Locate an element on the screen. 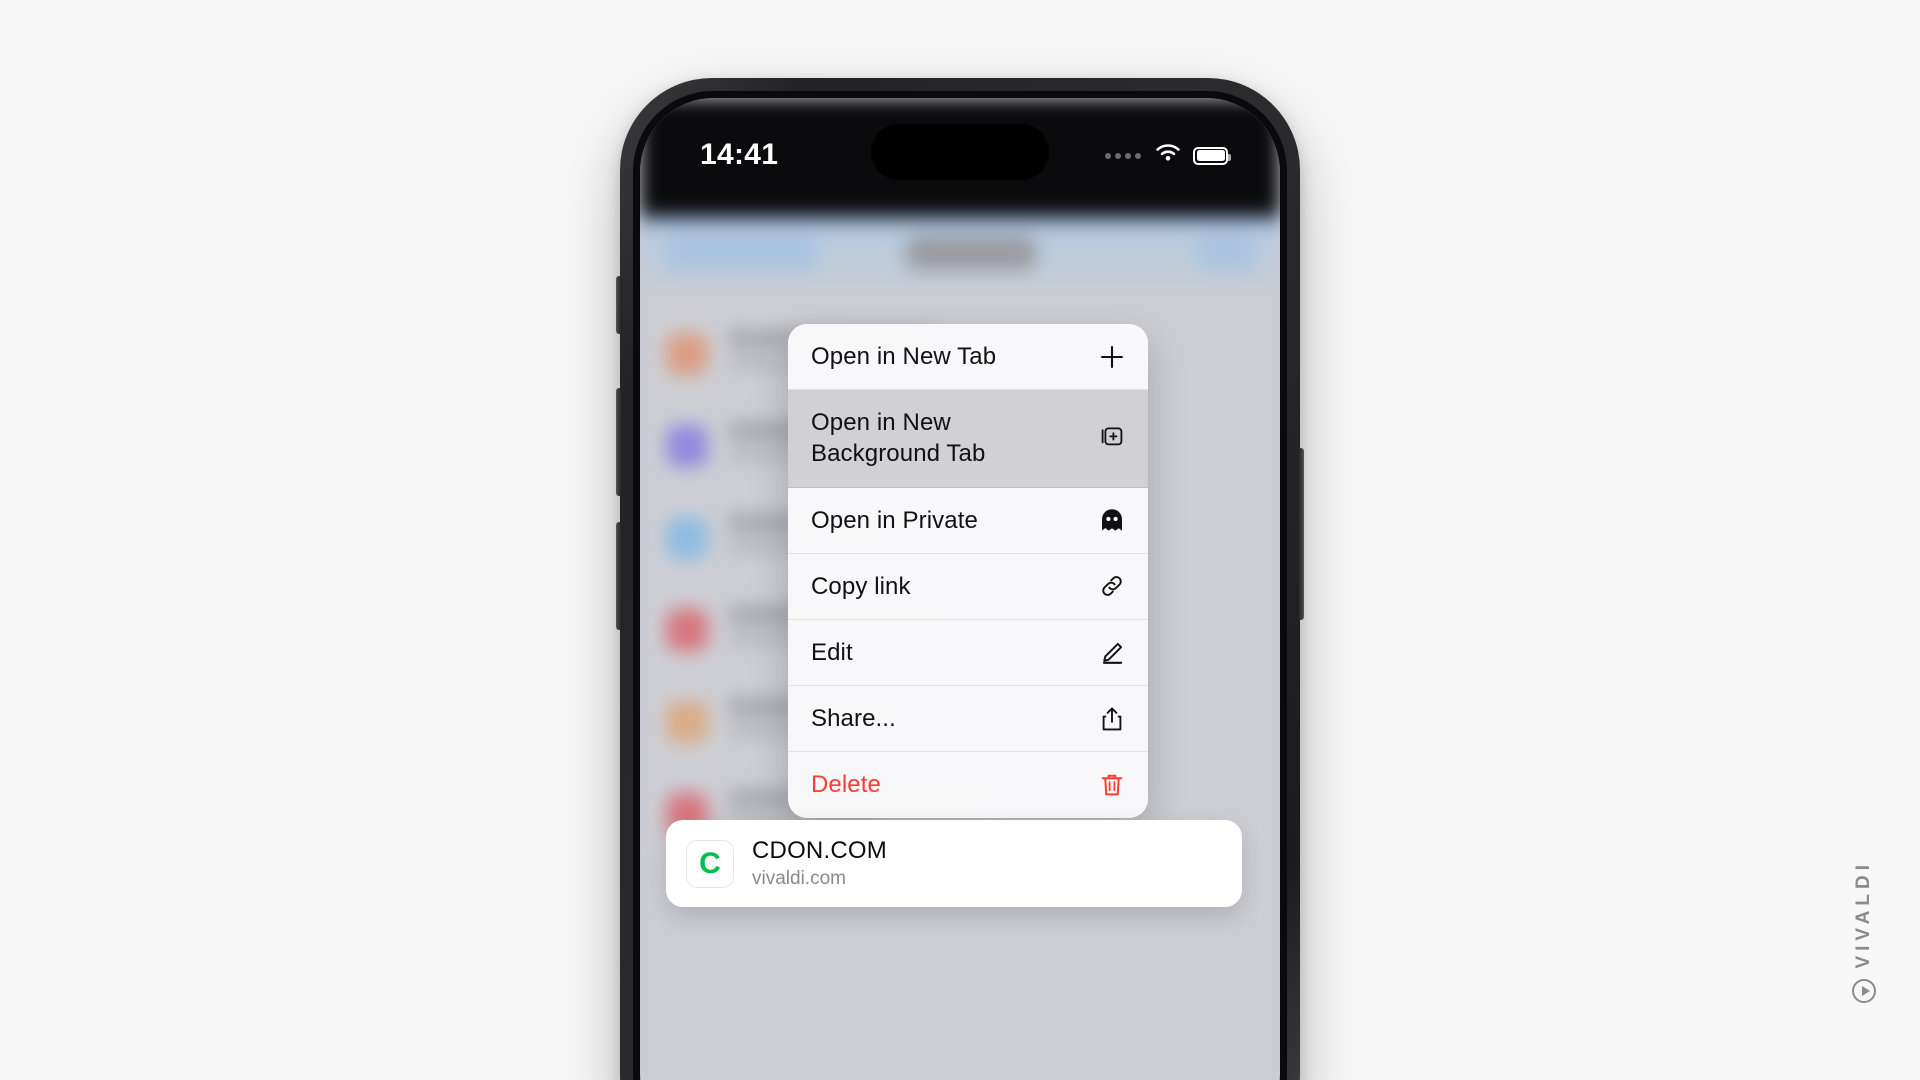 This screenshot has width=1920, height=1080. status-bar: 14:41 is located at coordinates (960, 157).